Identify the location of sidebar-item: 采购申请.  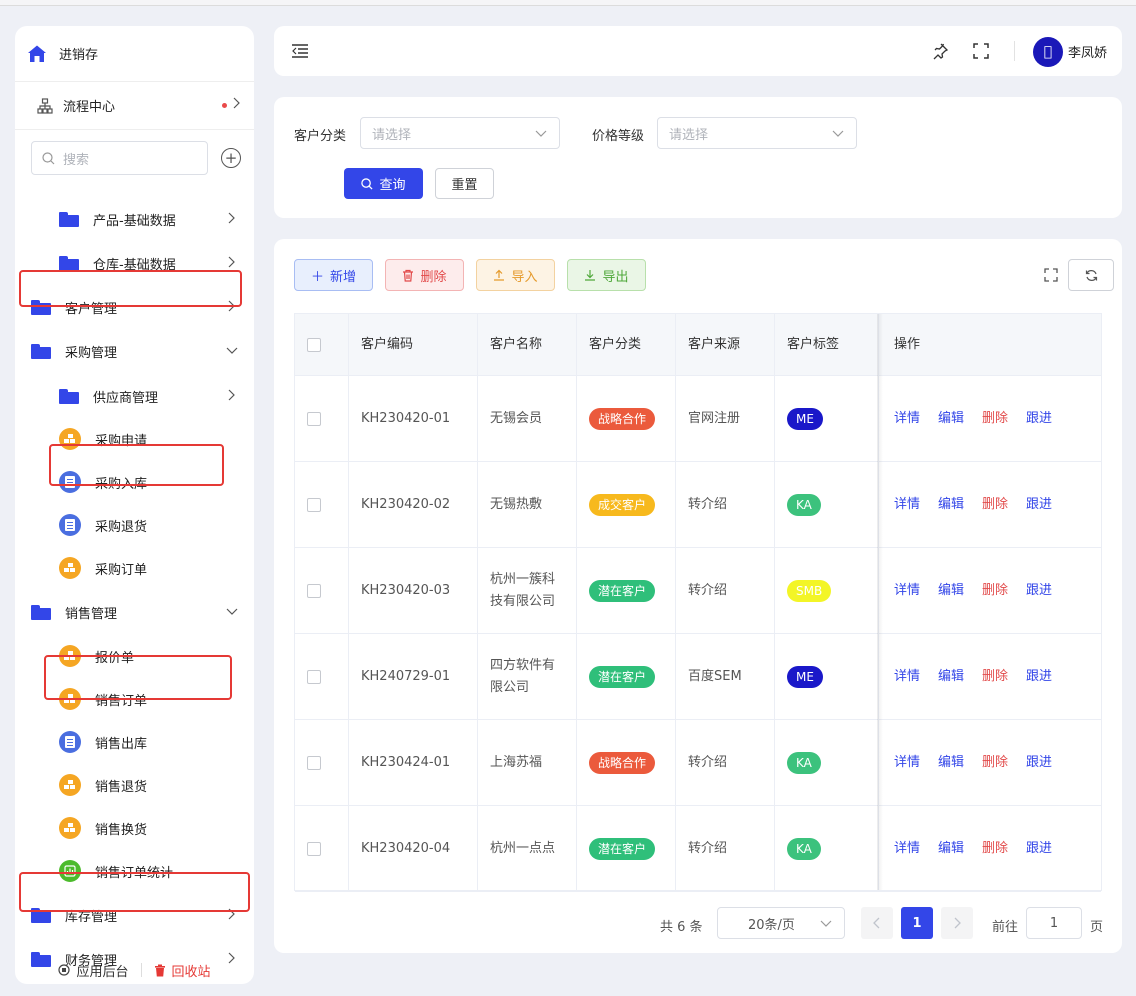
(134, 439).